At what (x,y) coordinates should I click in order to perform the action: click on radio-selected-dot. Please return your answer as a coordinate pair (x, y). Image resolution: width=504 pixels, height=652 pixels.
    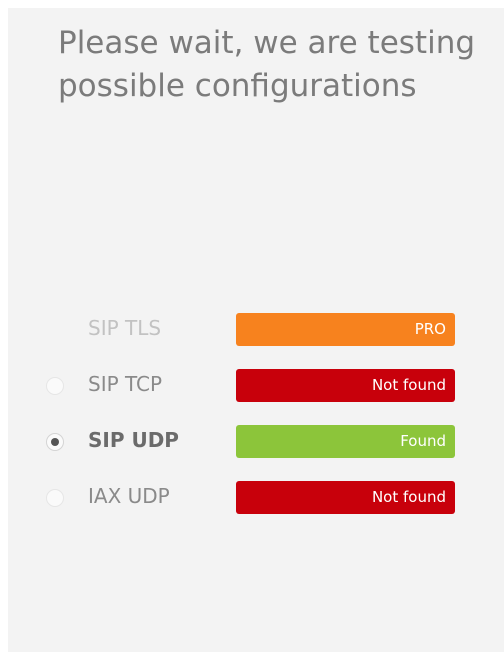
    Looking at the image, I should click on (55, 442).